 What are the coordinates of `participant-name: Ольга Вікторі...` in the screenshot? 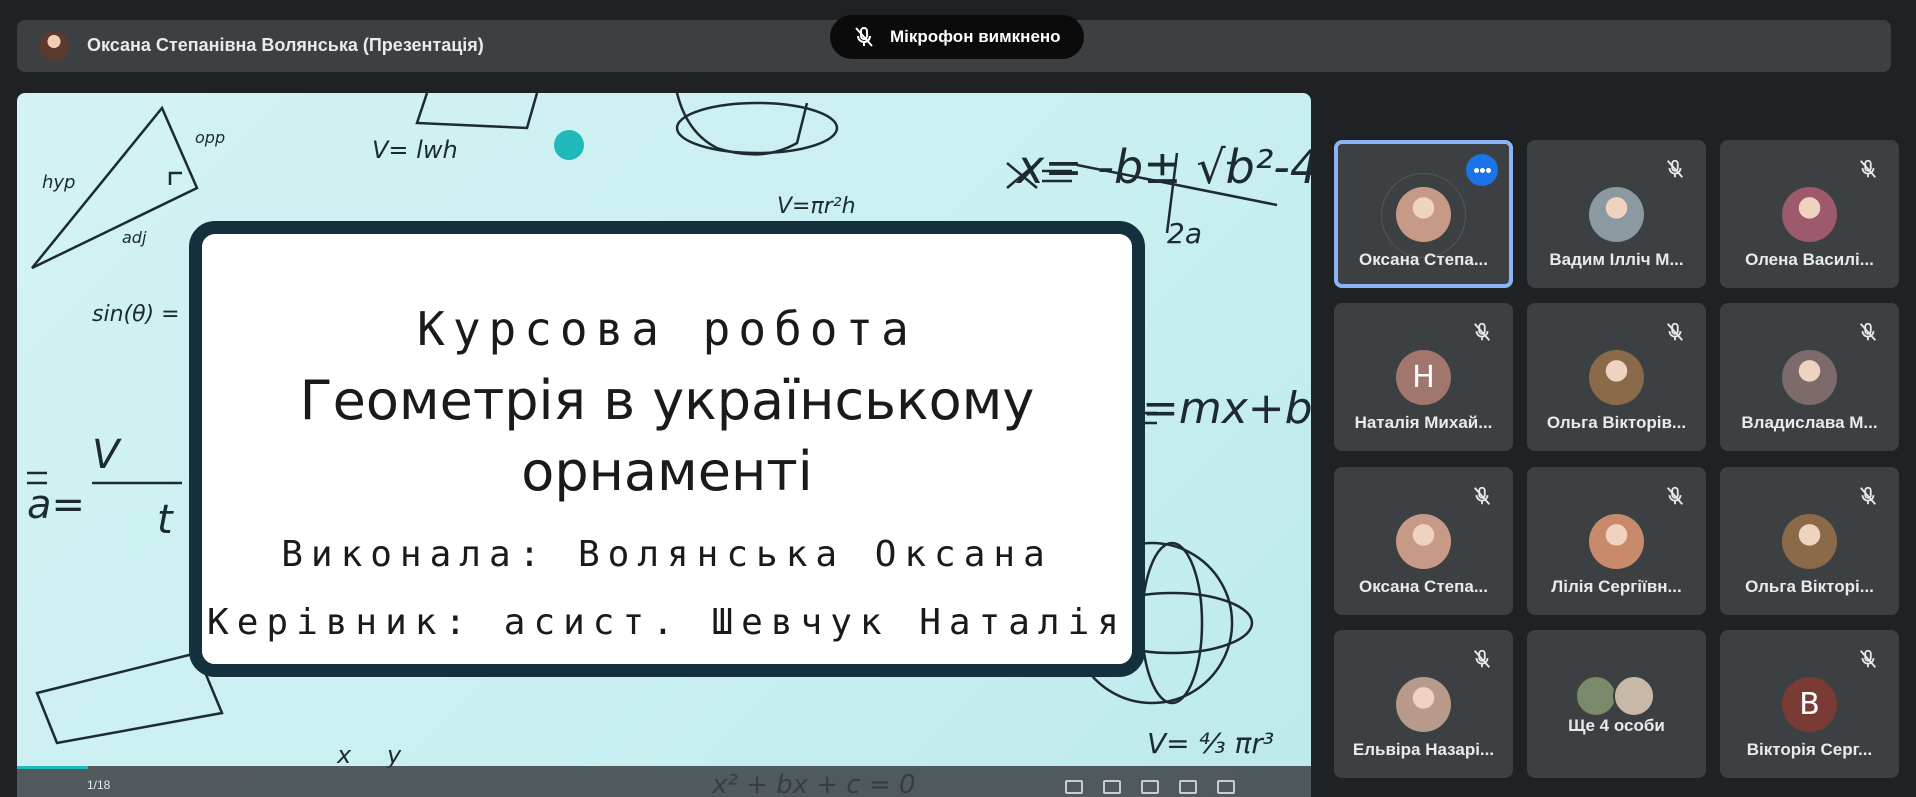 It's located at (1809, 586).